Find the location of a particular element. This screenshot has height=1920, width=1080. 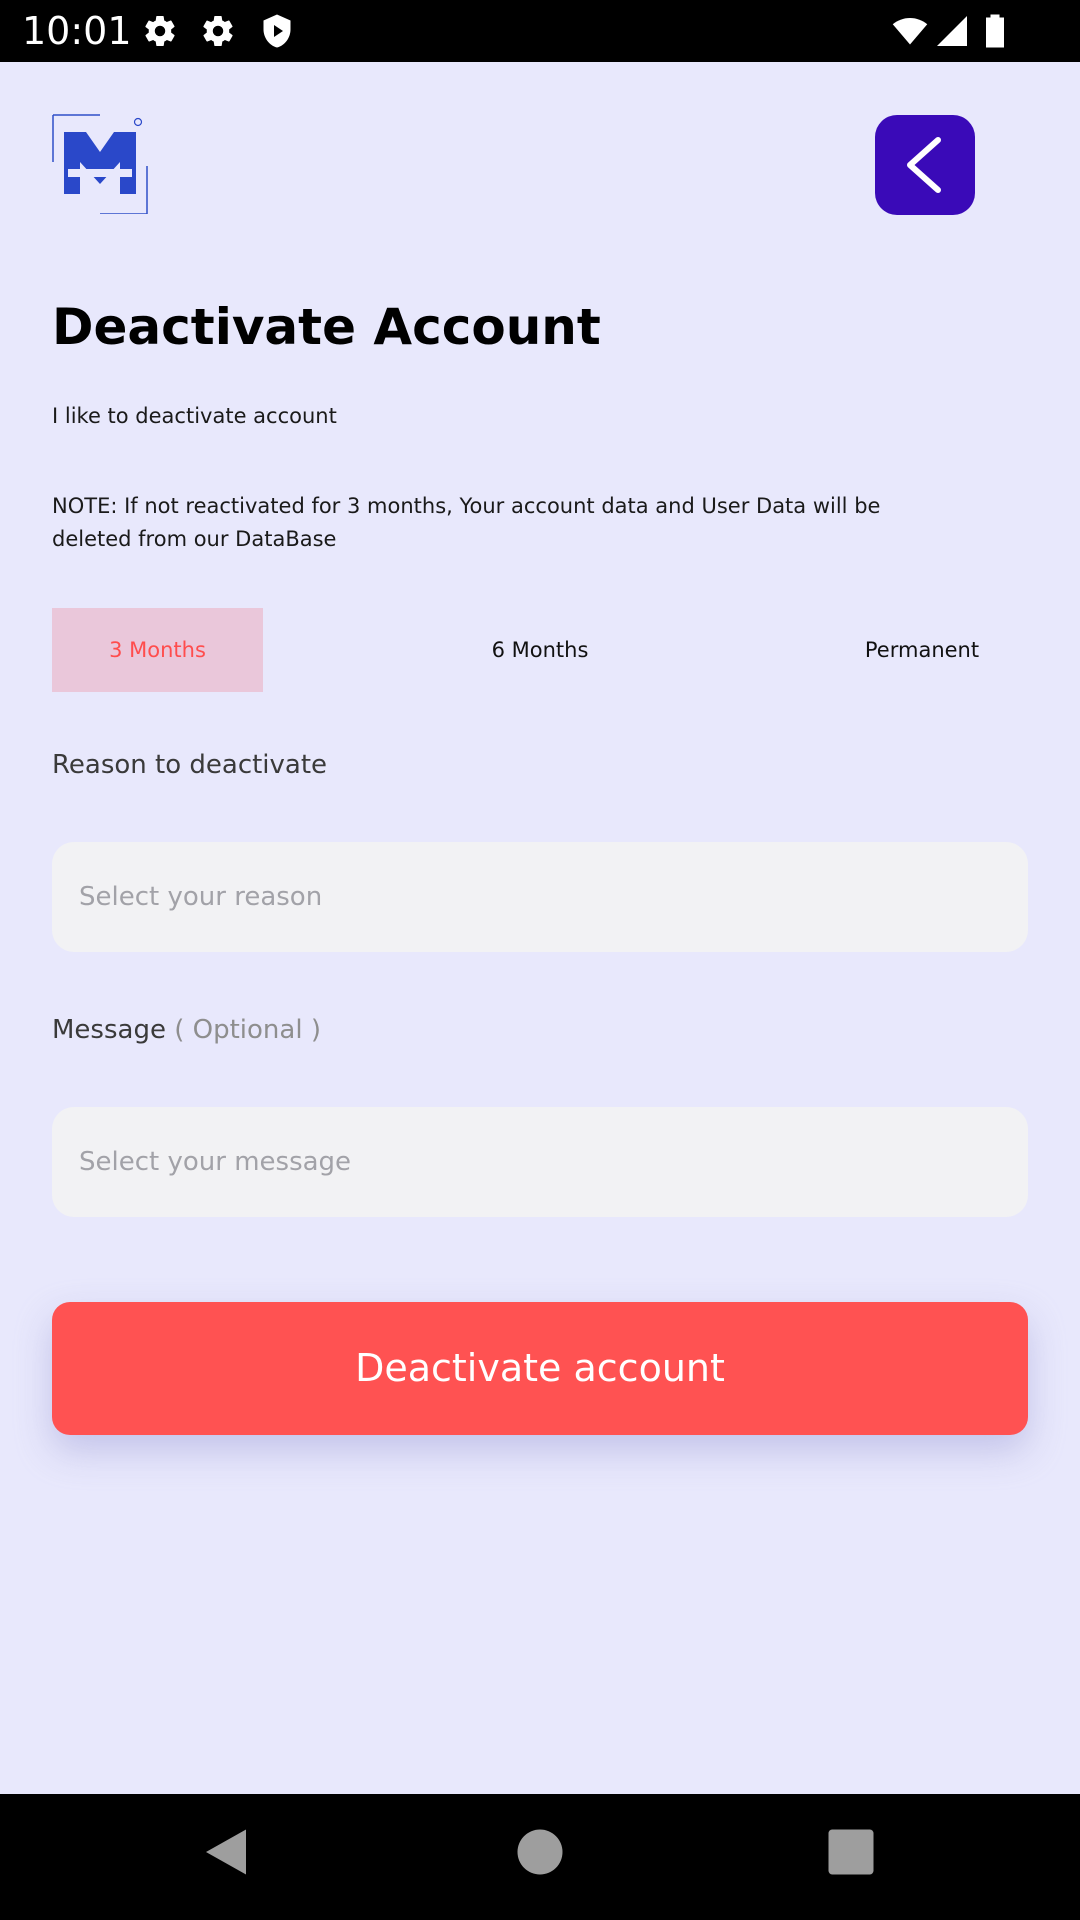

period-option-permanent: Permanent is located at coordinates (922, 650).